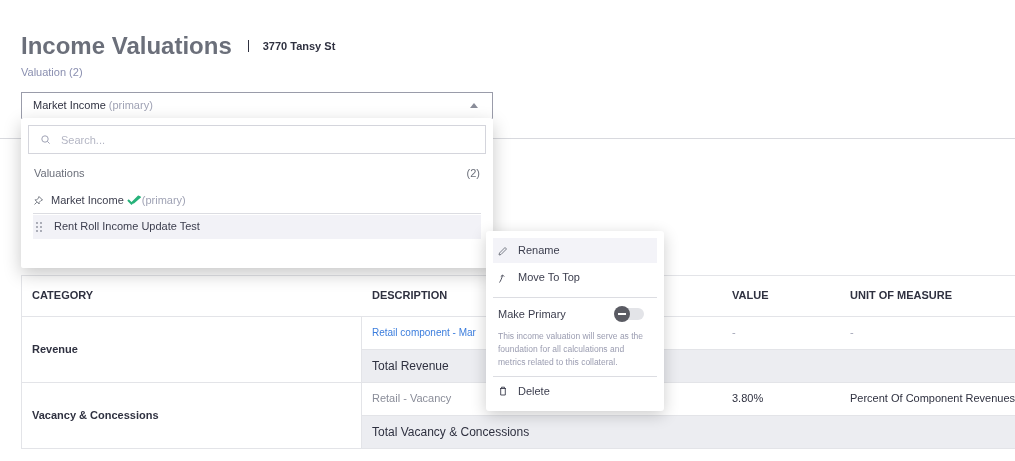 The image size is (1015, 461). Describe the element at coordinates (257, 200) in the screenshot. I see `valuation-option: Market Income (primary)` at that location.